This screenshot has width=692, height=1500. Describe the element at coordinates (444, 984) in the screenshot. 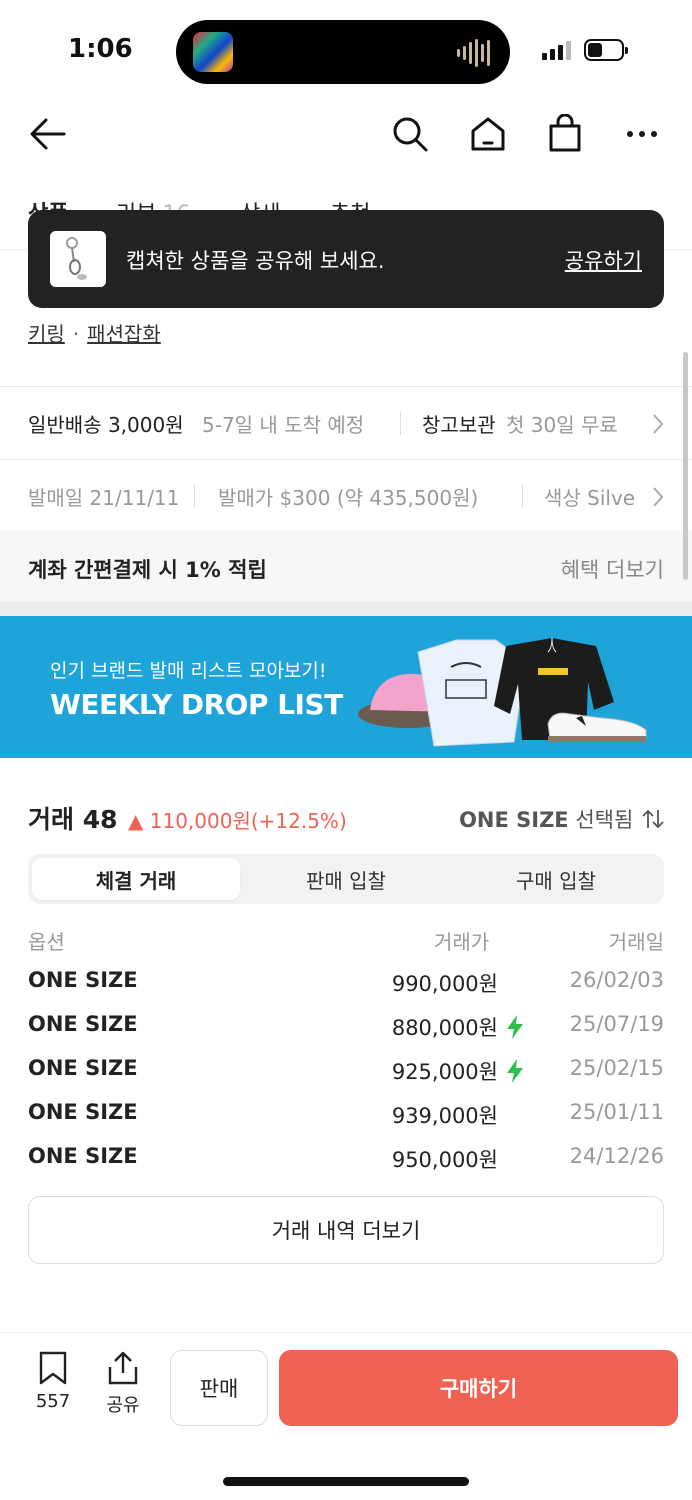

I see `trade-price: 990,000원` at that location.